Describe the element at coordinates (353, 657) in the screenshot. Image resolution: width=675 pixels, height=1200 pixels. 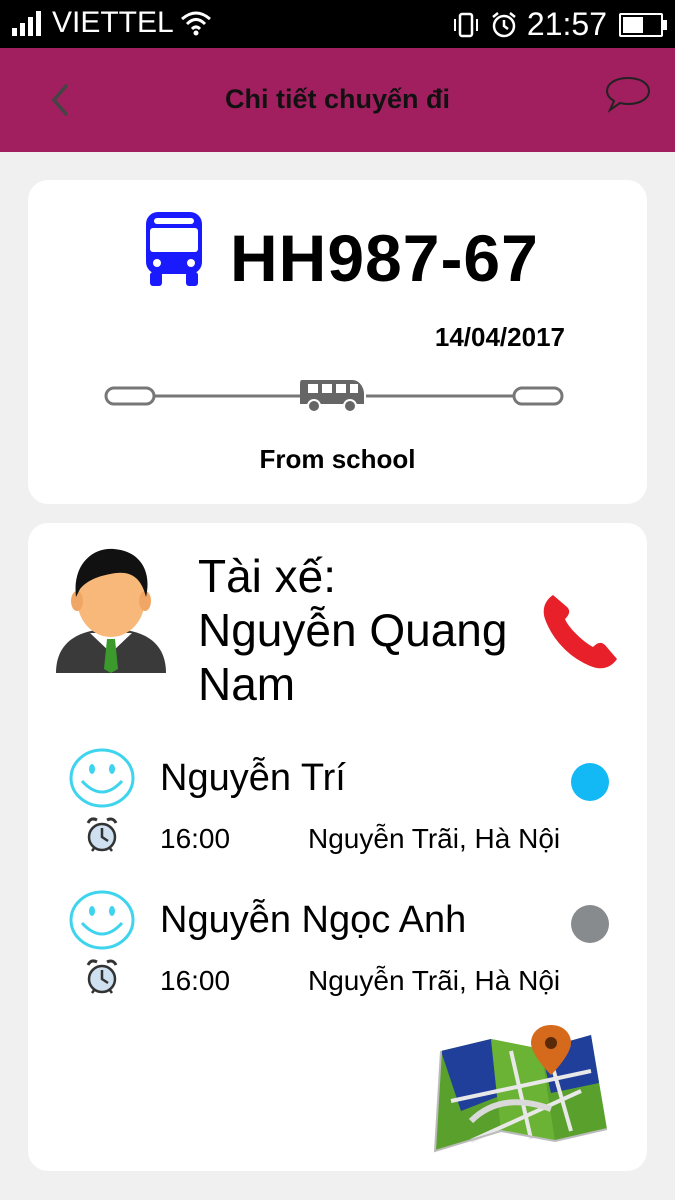
I see `driver-name: Nguyễn Quang Nam` at that location.